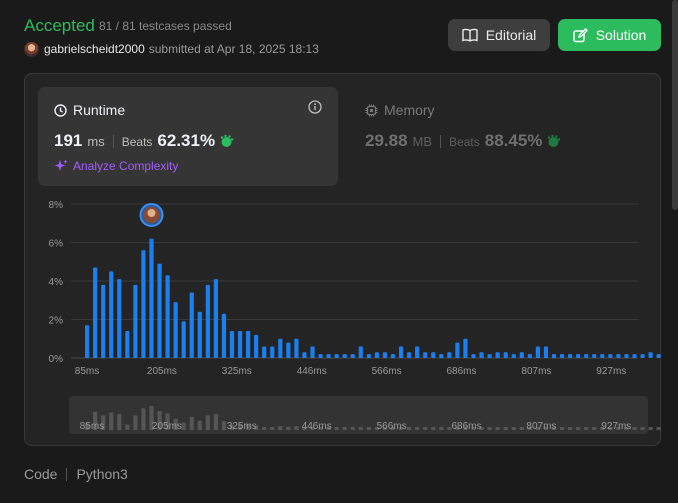 This screenshot has width=678, height=503. What do you see at coordinates (470, 35) in the screenshot?
I see `book-icon` at bounding box center [470, 35].